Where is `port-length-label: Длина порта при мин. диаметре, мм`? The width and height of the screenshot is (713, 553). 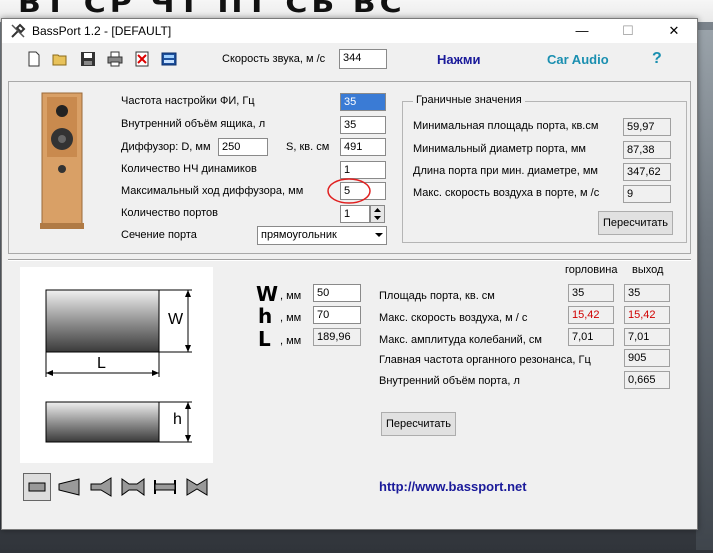 port-length-label: Длина порта при мин. диаметре, мм is located at coordinates (505, 171).